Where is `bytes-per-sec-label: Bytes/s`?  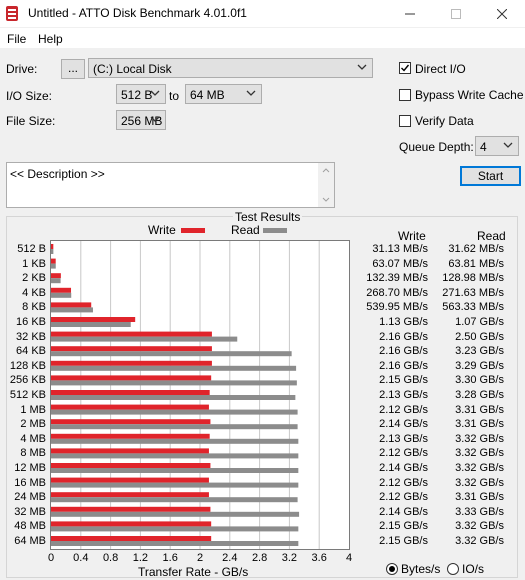 bytes-per-sec-label: Bytes/s is located at coordinates (420, 569).